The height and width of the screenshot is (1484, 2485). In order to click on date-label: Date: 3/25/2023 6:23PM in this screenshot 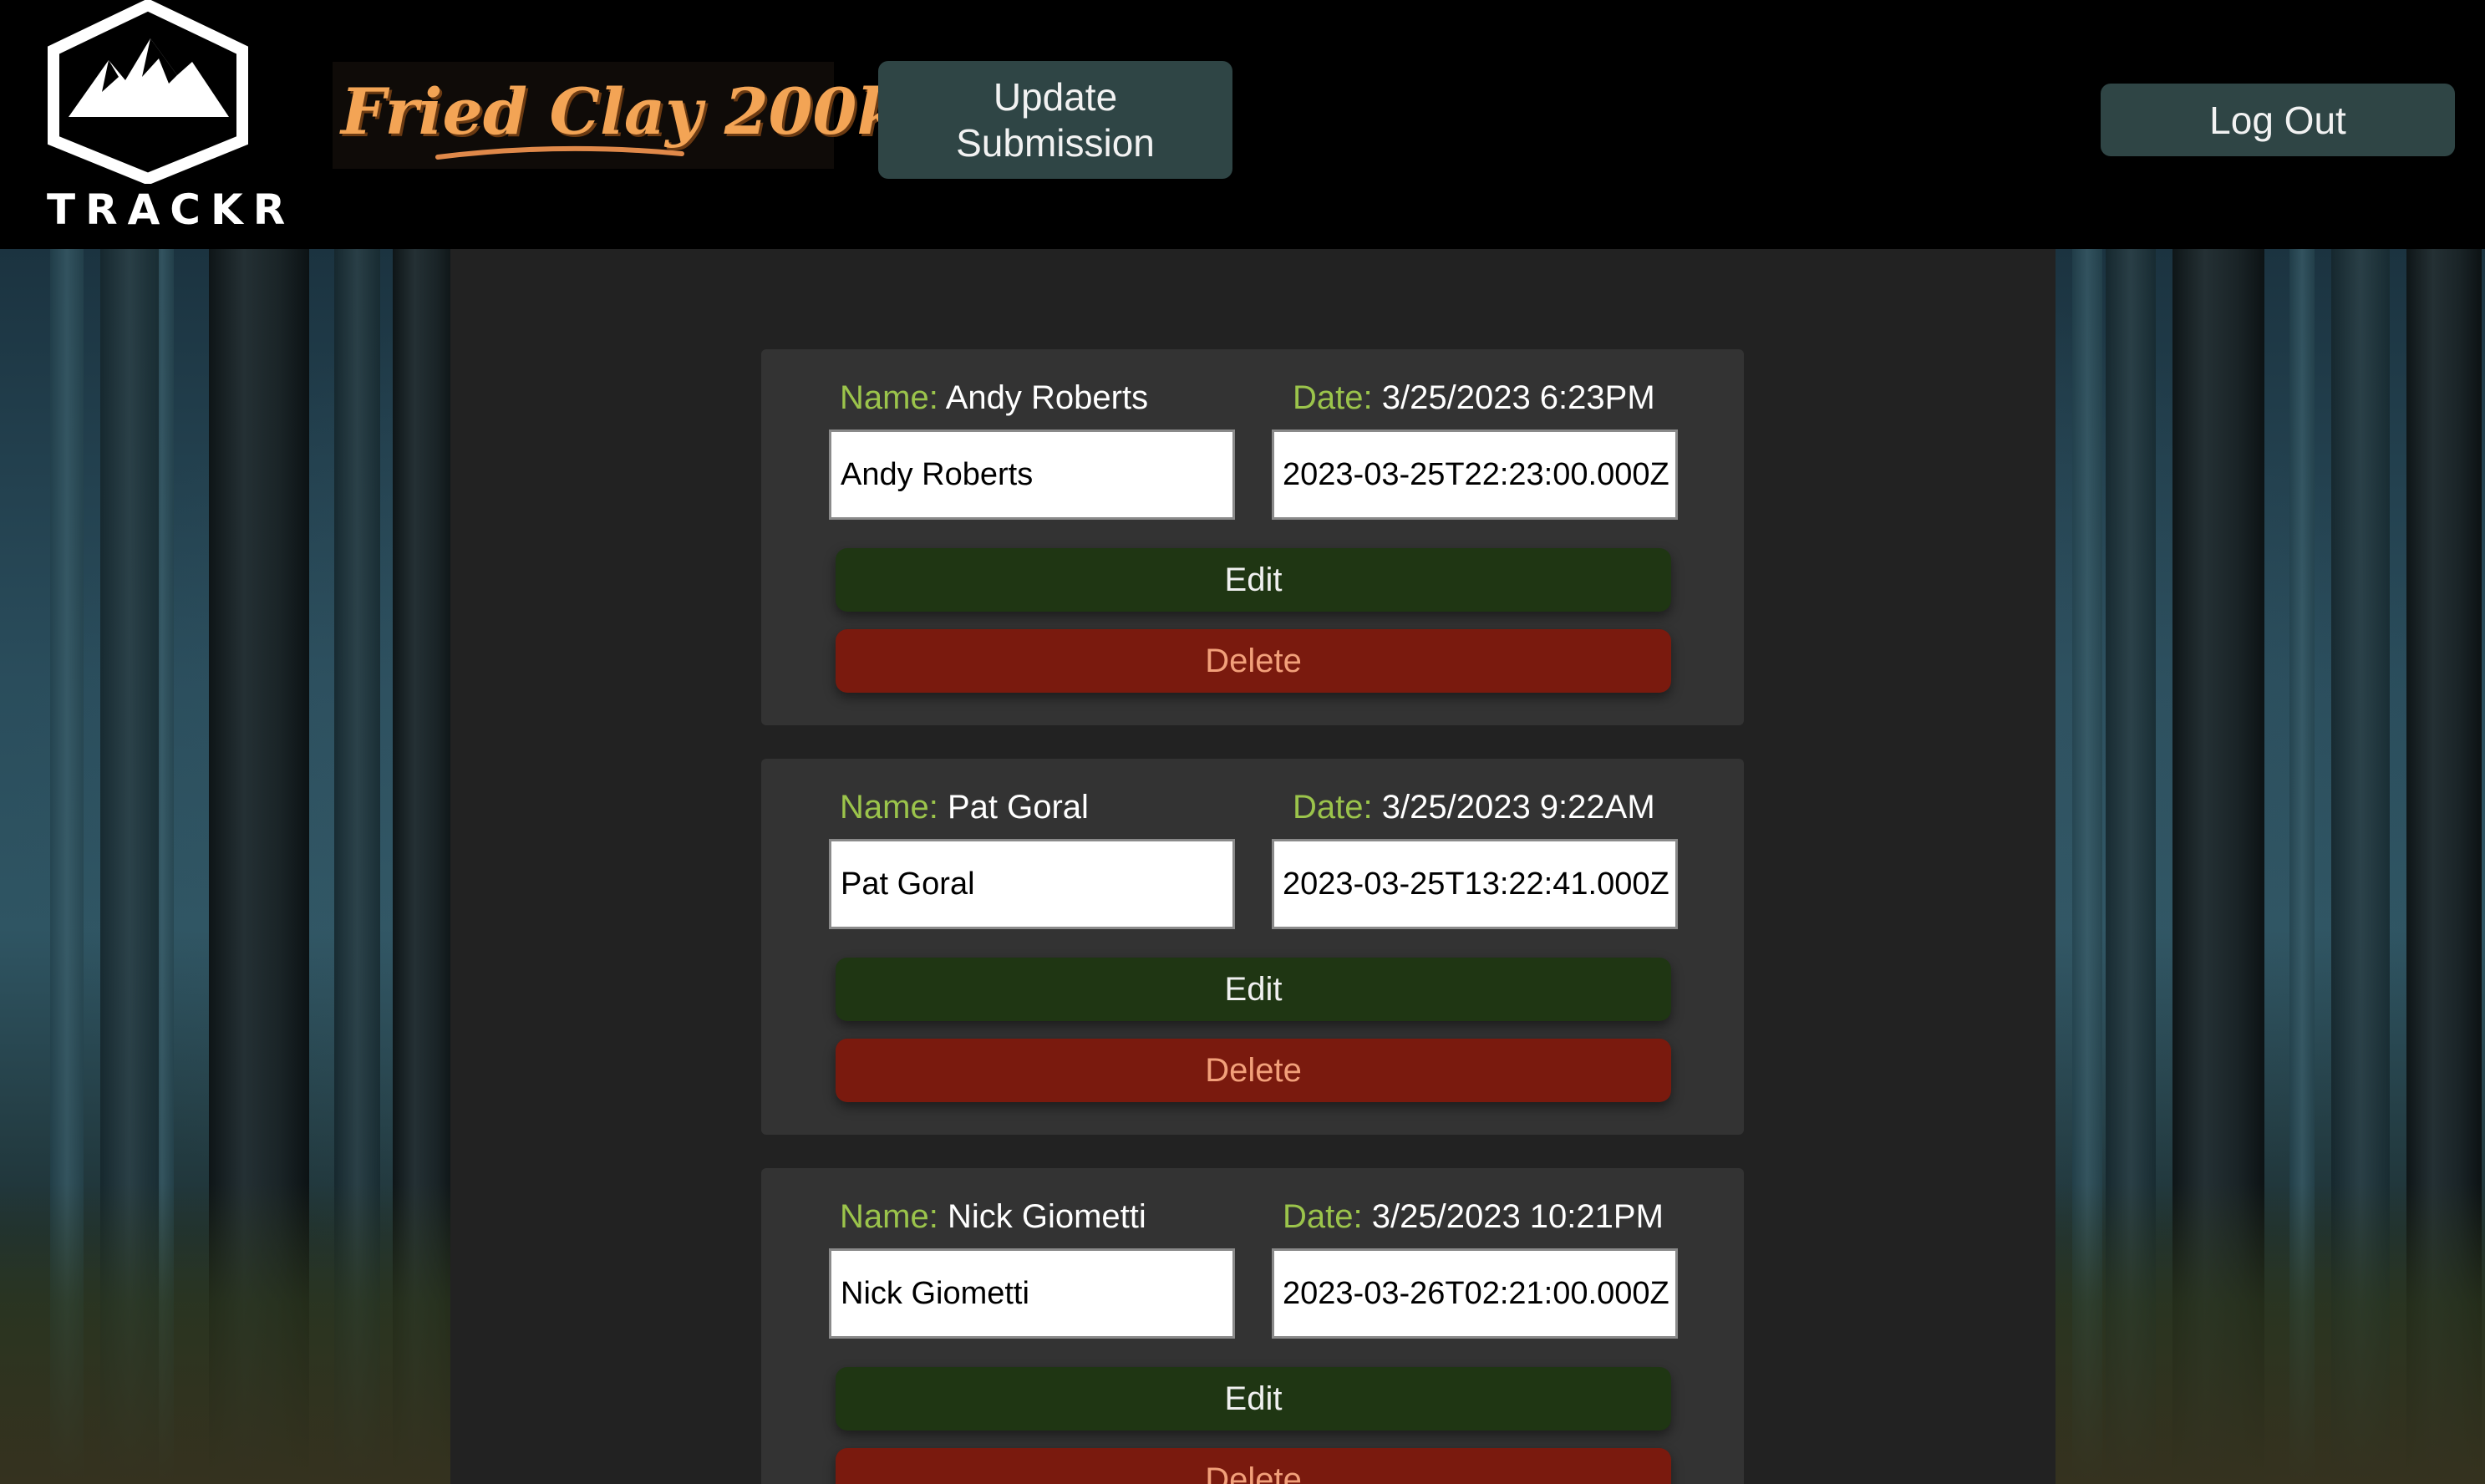, I will do `click(1474, 398)`.